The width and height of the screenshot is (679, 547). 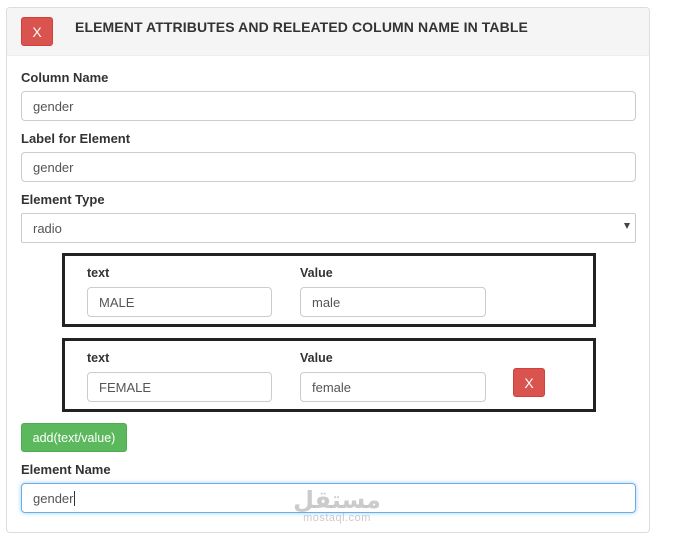 I want to click on element-type-selected: radio, so click(x=47, y=228).